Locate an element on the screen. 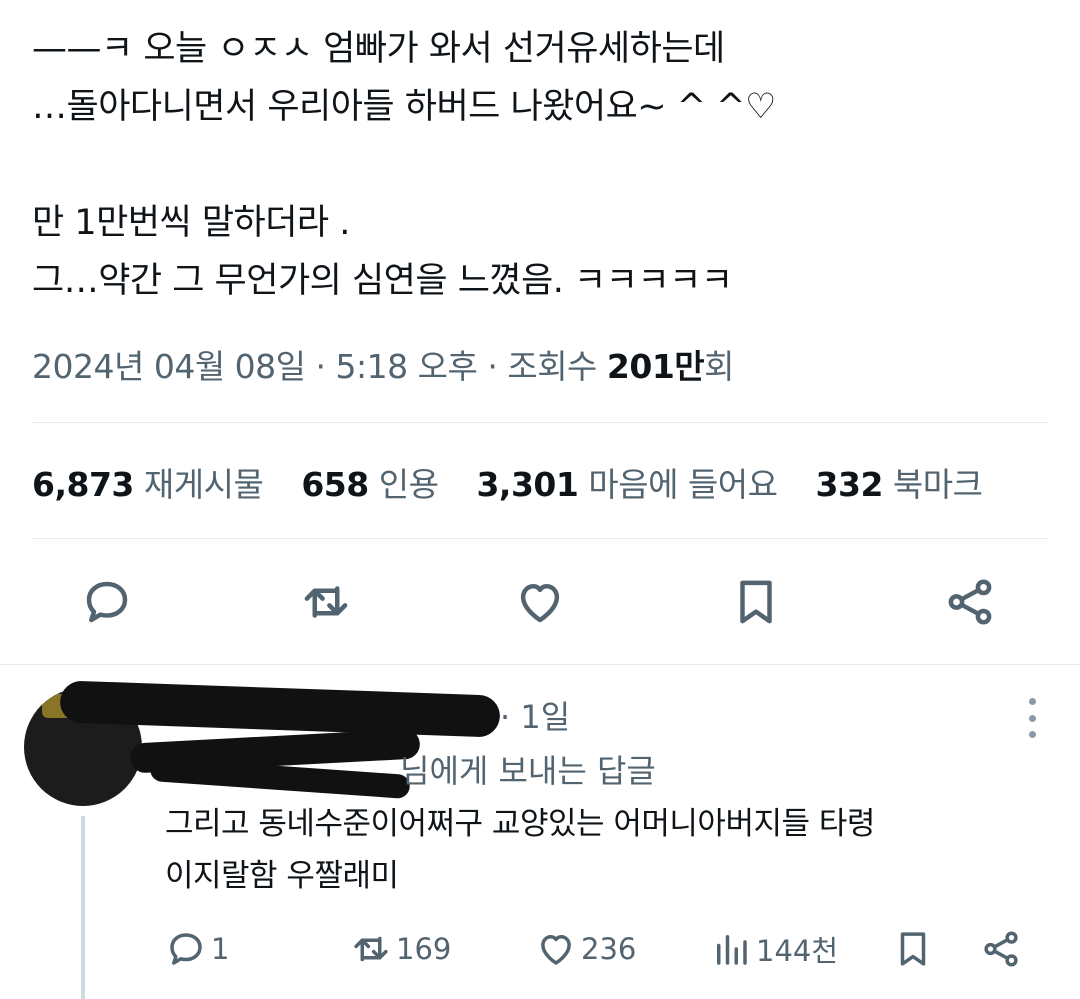 The image size is (1080, 999). stat-label: 인용 is located at coordinates (408, 484).